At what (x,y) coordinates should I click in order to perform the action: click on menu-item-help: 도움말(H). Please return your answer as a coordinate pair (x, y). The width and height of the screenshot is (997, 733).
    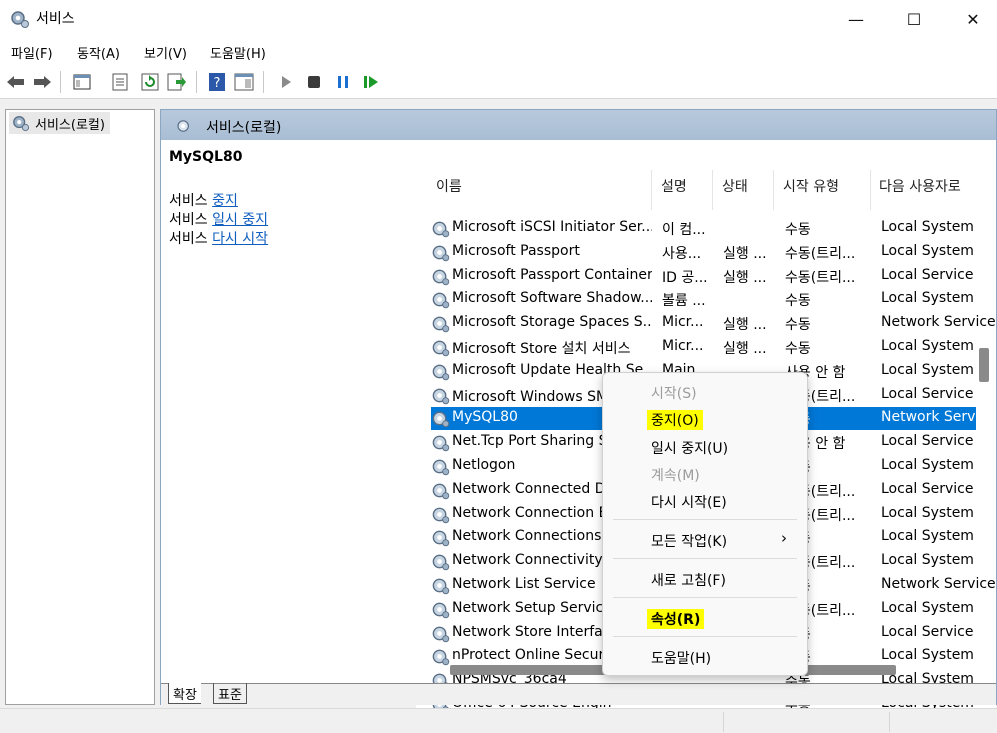
    Looking at the image, I should click on (681, 658).